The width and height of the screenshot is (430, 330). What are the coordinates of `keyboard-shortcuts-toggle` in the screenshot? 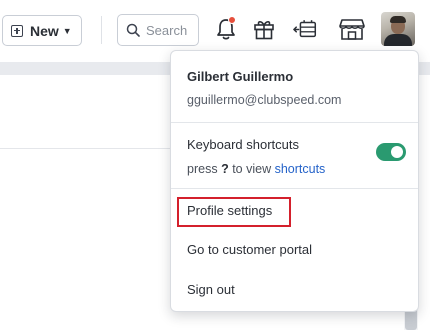 It's located at (391, 152).